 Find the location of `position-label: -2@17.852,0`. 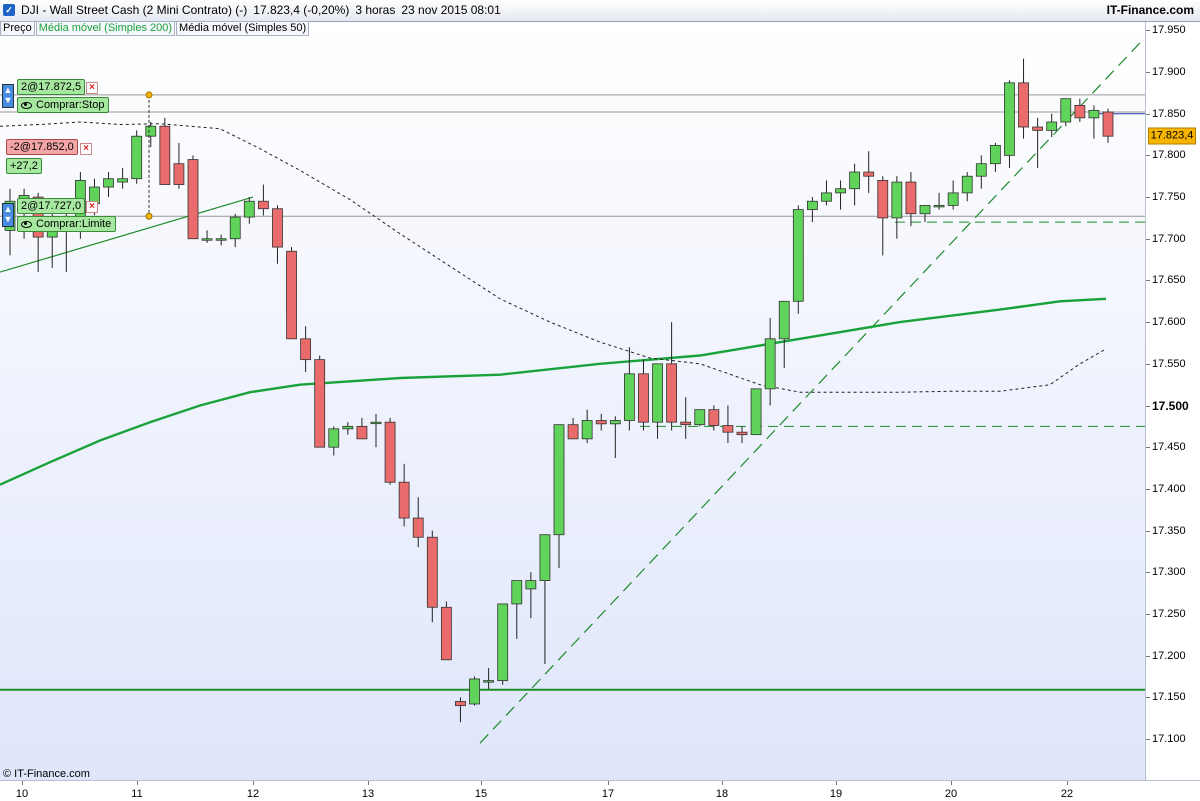

position-label: -2@17.852,0 is located at coordinates (42, 147).